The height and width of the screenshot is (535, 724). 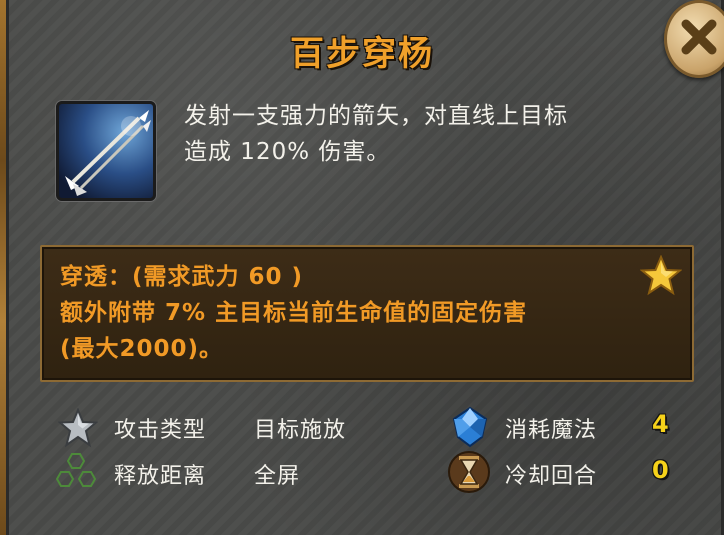 What do you see at coordinates (277, 476) in the screenshot?
I see `range-value: 全屏` at bounding box center [277, 476].